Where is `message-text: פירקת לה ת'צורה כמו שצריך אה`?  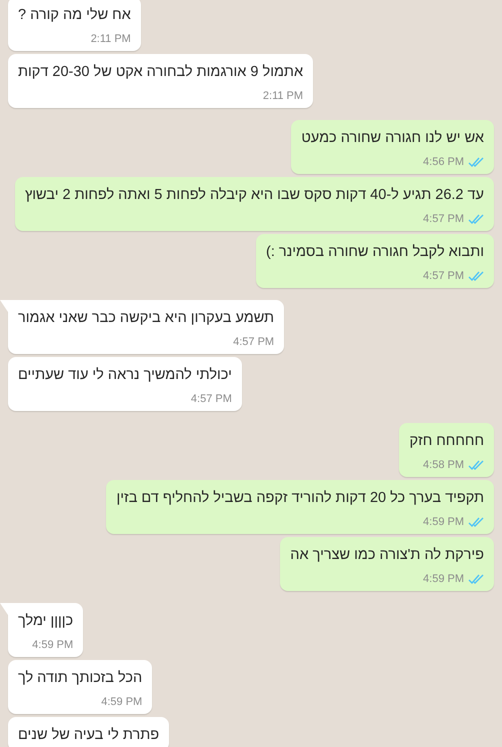
message-text: פירקת לה ת'צורה כמו שצריך אה is located at coordinates (387, 555).